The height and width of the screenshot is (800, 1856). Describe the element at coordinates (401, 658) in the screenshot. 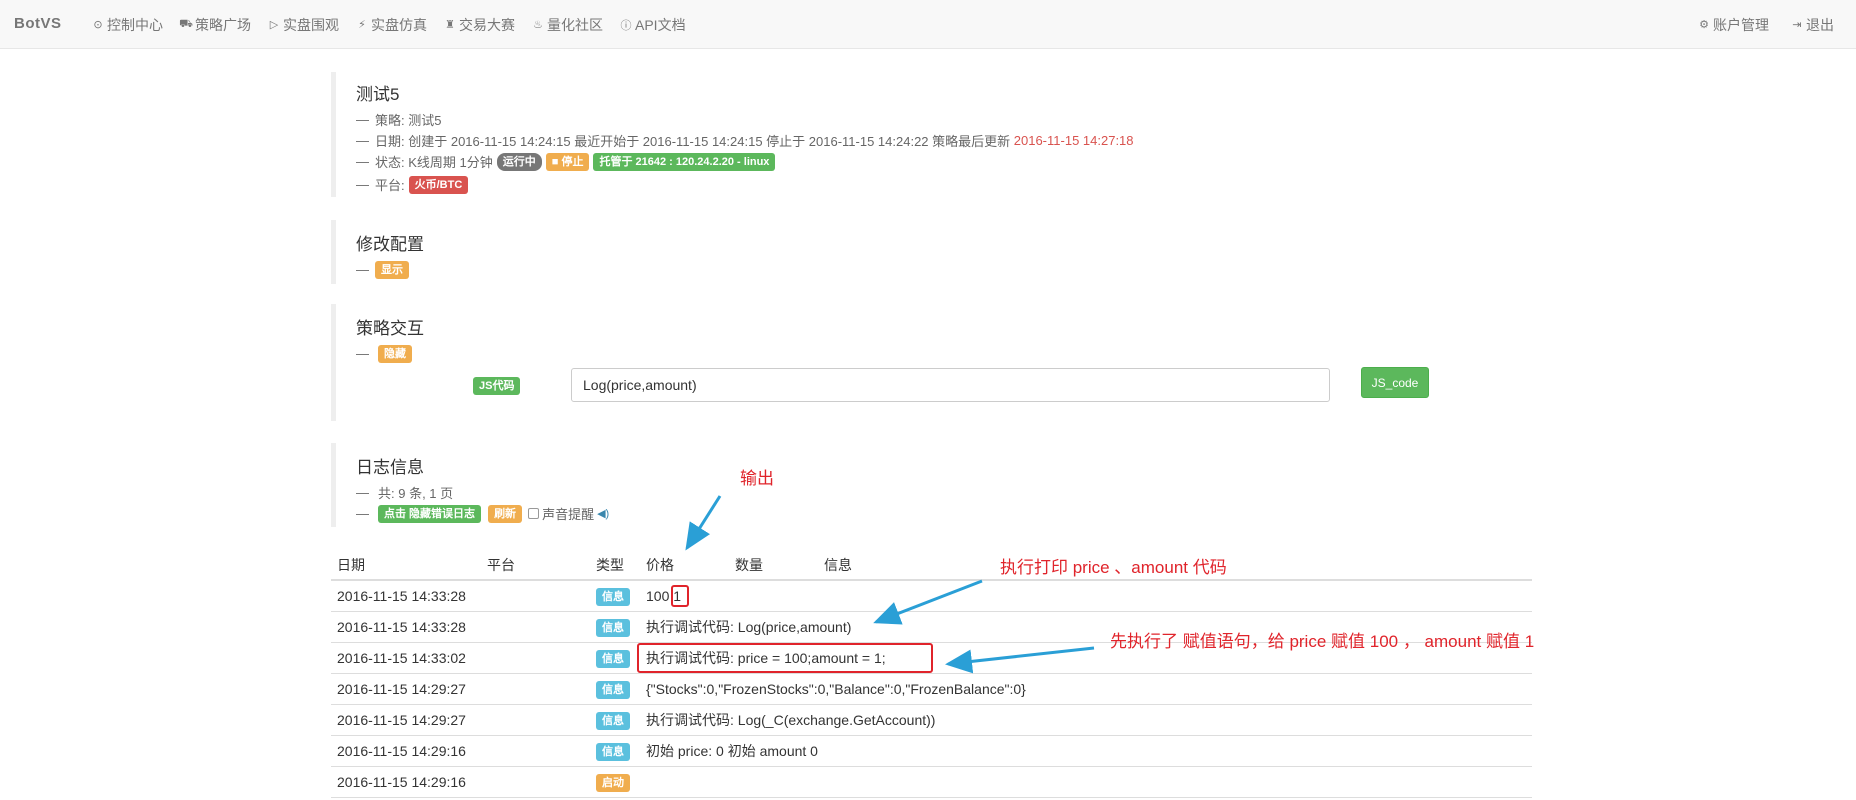

I see `row-date: 2016-11-15 14:33:02` at that location.